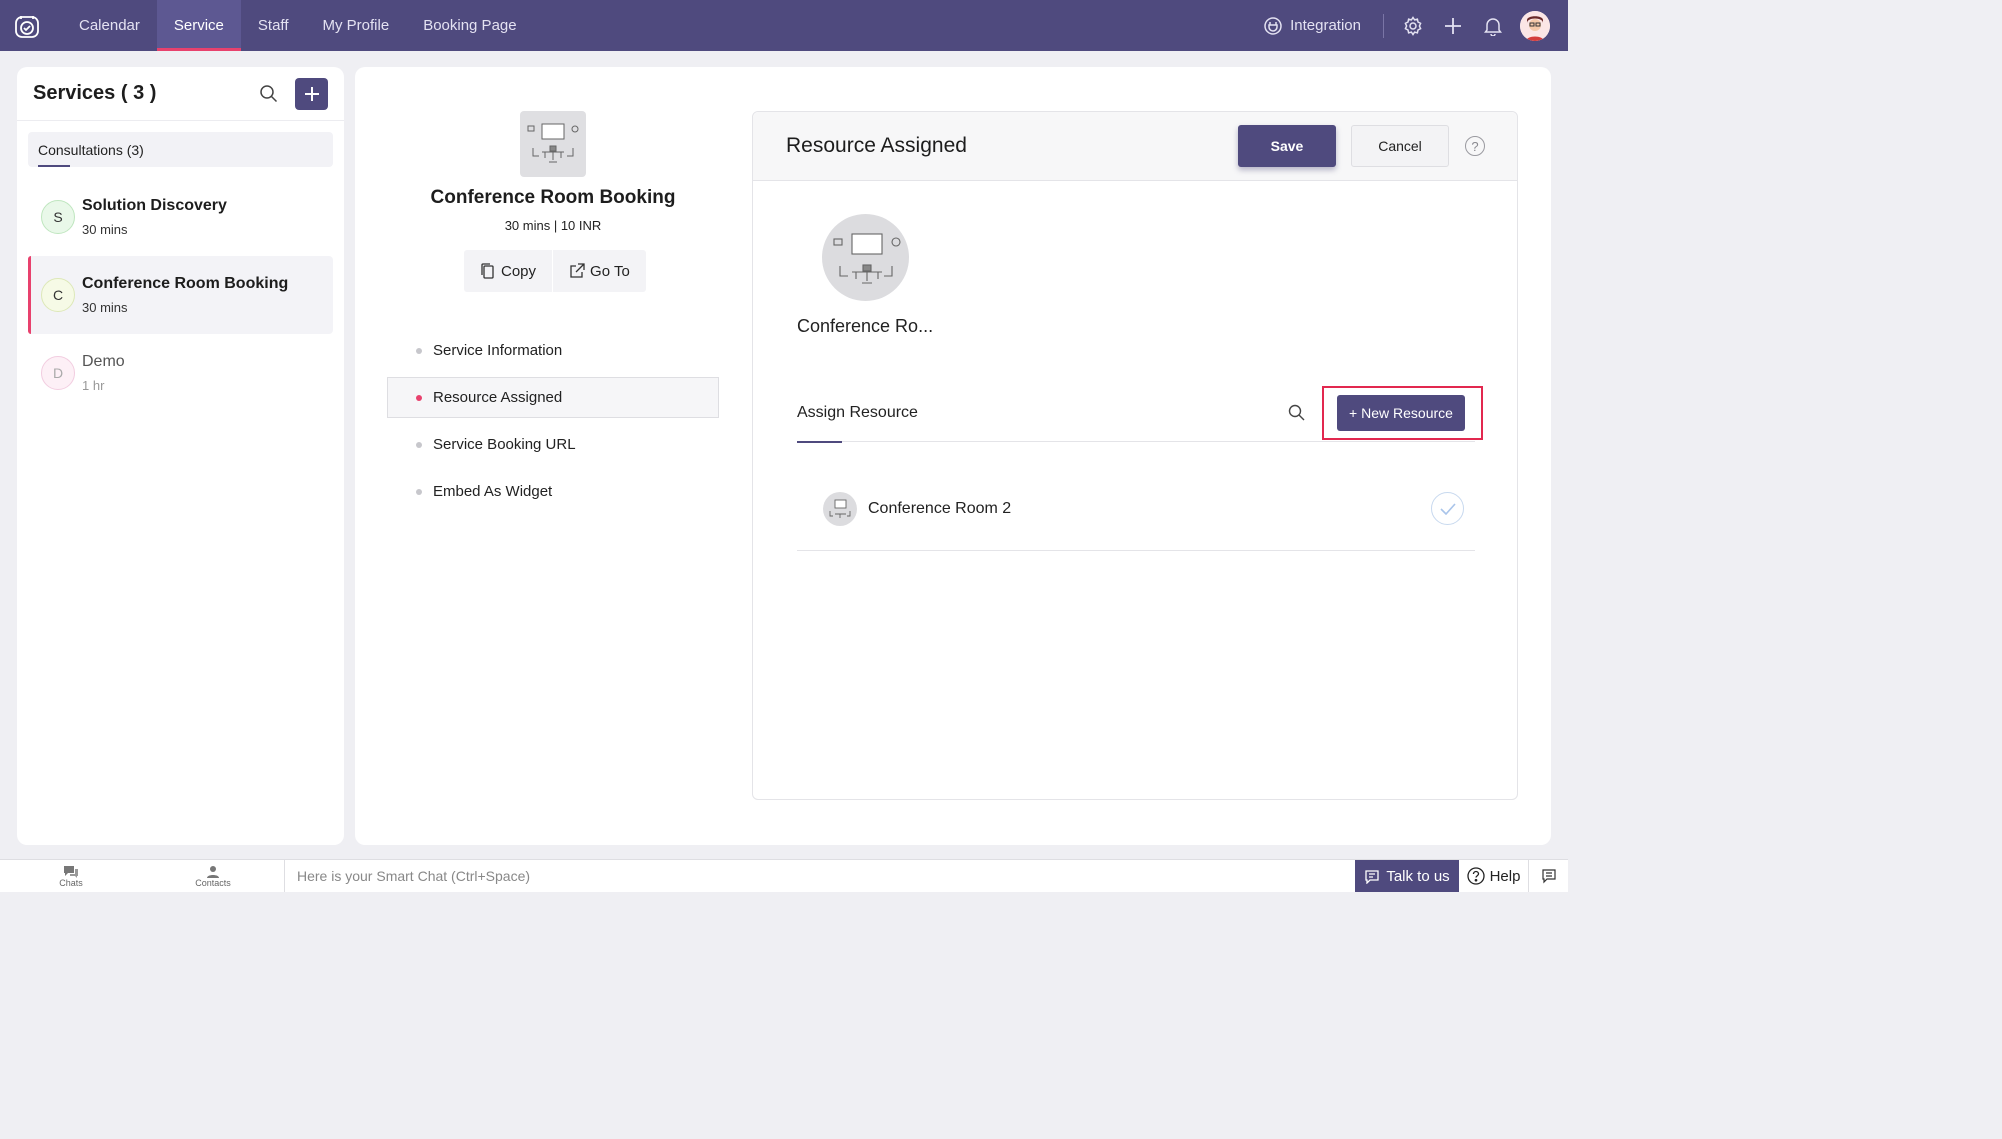  I want to click on top-right-controls: Integration, so click(1415, 25).